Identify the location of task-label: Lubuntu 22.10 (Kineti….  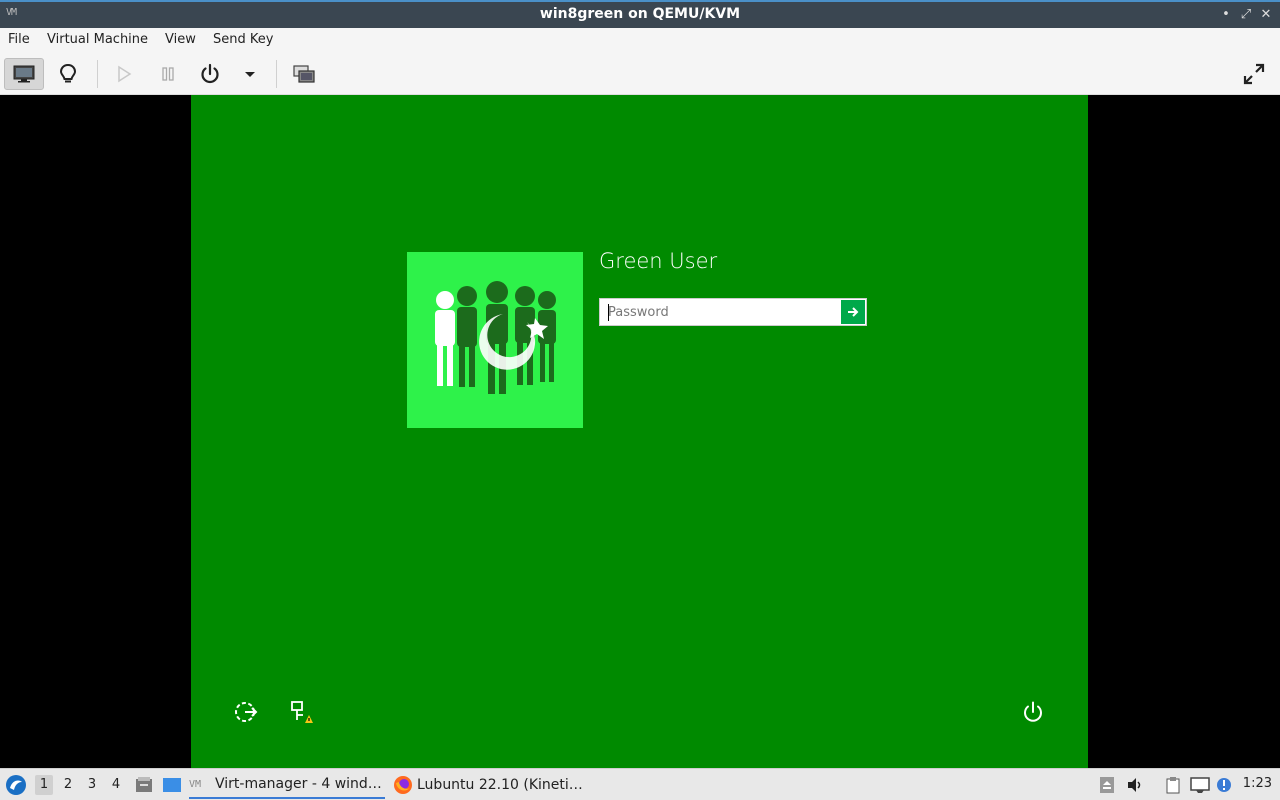
(500, 785).